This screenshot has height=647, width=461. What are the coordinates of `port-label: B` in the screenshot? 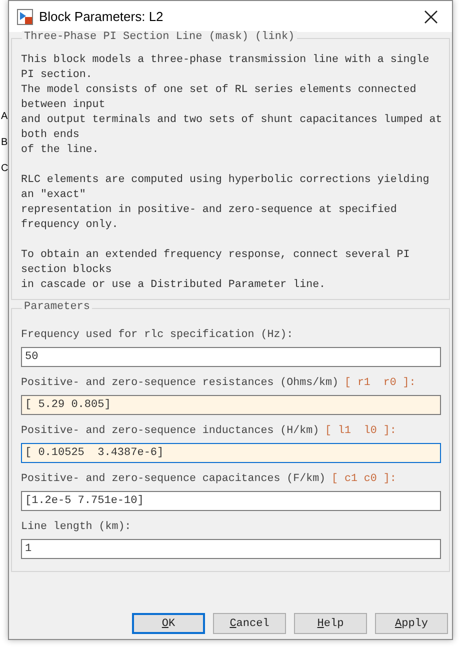 It's located at (4, 142).